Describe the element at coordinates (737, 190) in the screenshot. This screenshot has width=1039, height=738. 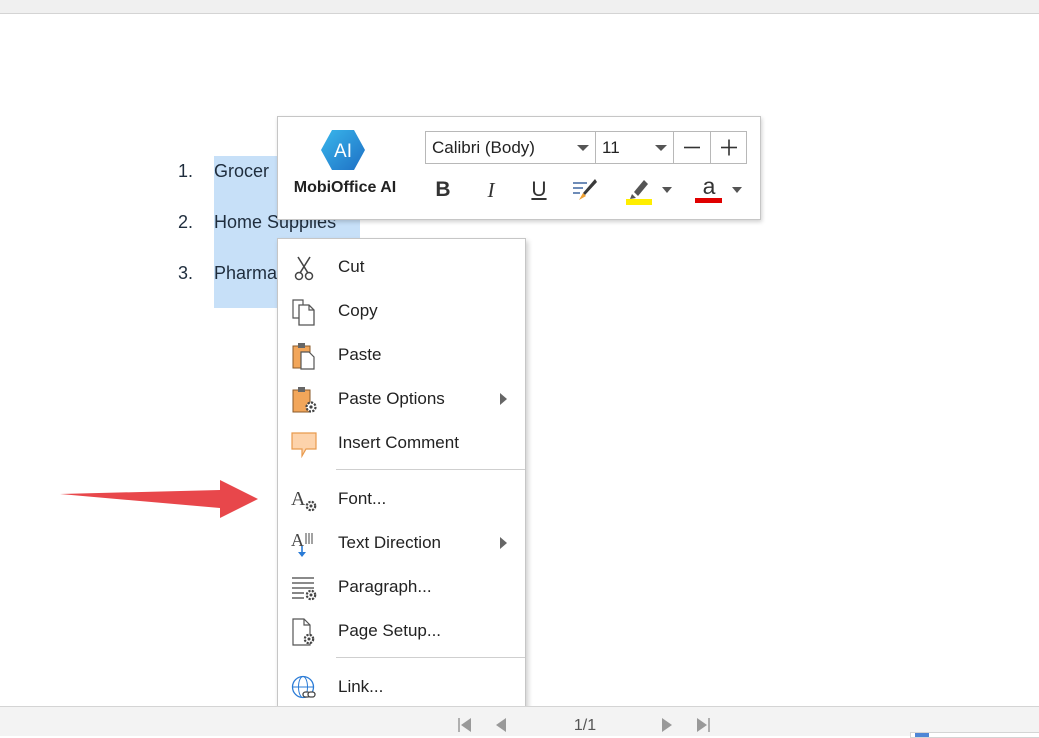
I see `font-color-dropdown-chevron-icon` at that location.